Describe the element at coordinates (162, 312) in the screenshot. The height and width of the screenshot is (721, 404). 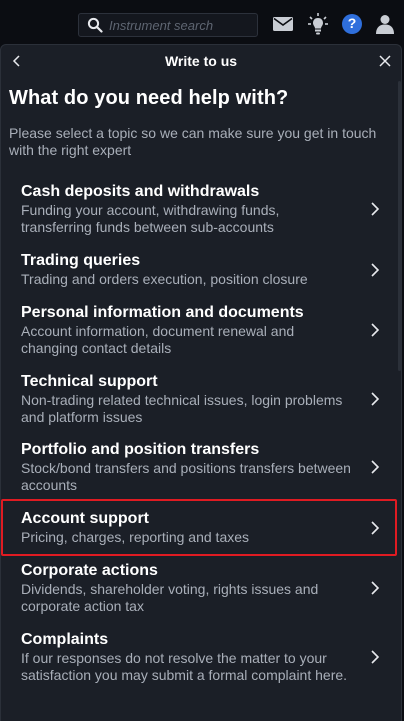
I see `topic-title: Personal information and documents` at that location.